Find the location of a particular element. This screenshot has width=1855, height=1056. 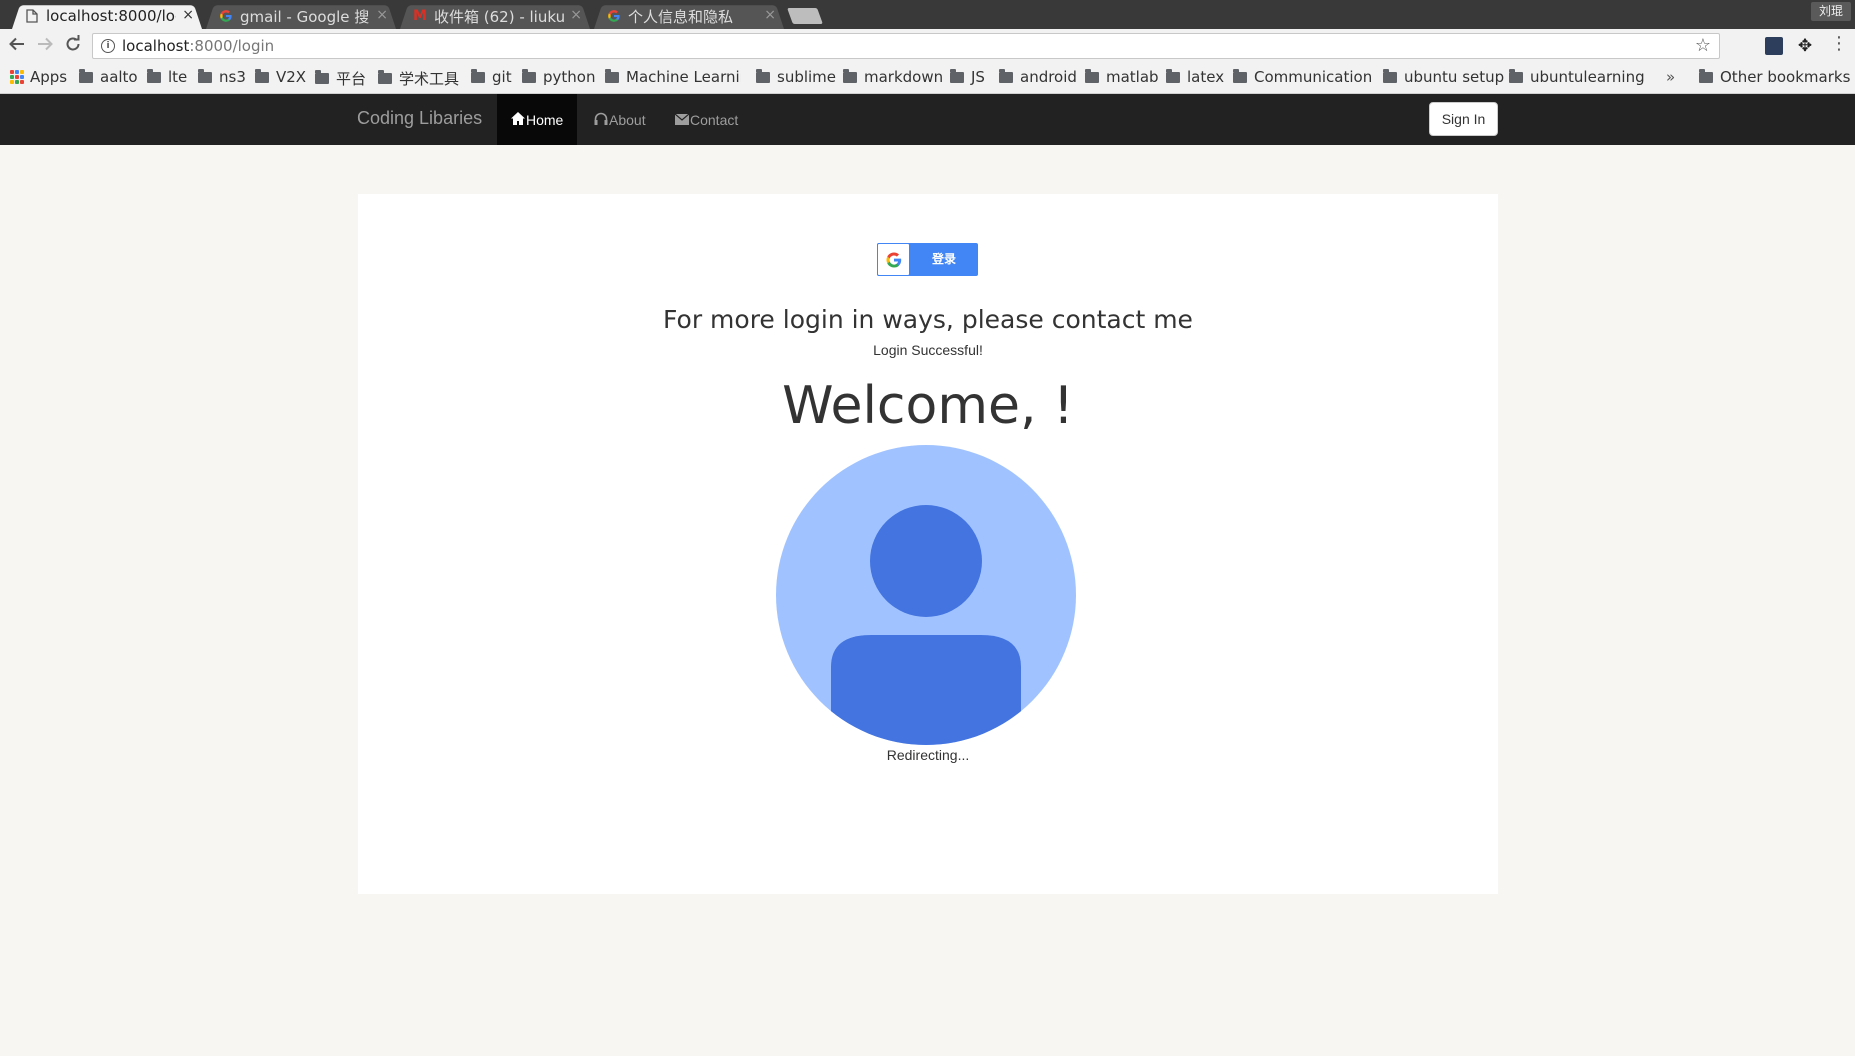

bookmark-folder: ubuntu setup is located at coordinates (1443, 77).